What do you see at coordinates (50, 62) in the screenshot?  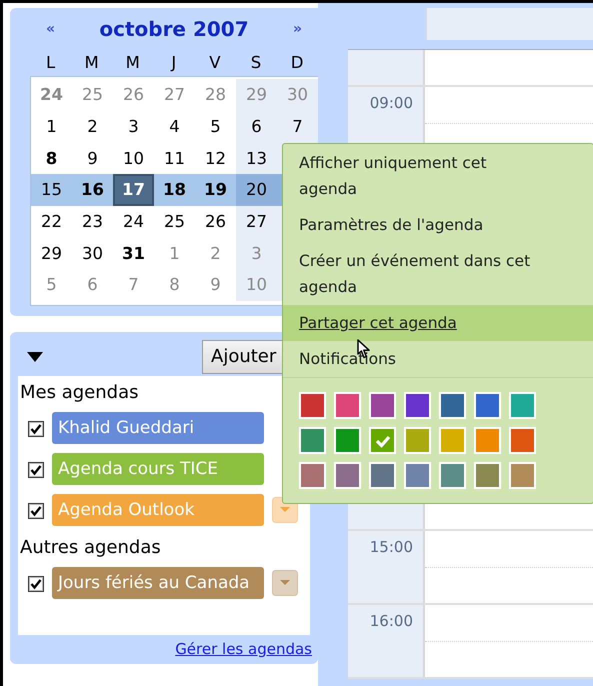 I see `weekday-label: L` at bounding box center [50, 62].